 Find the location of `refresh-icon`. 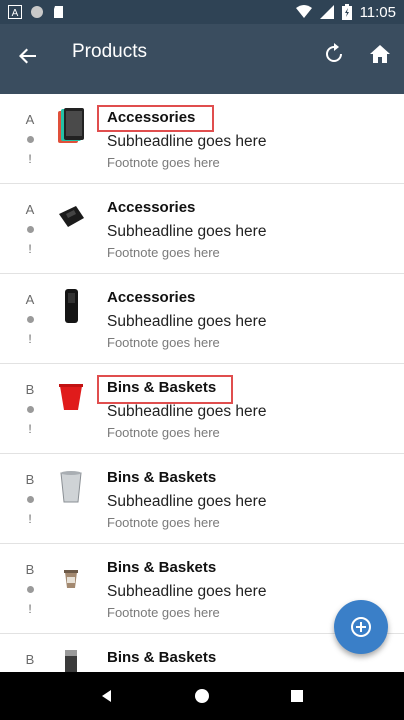

refresh-icon is located at coordinates (334, 54).